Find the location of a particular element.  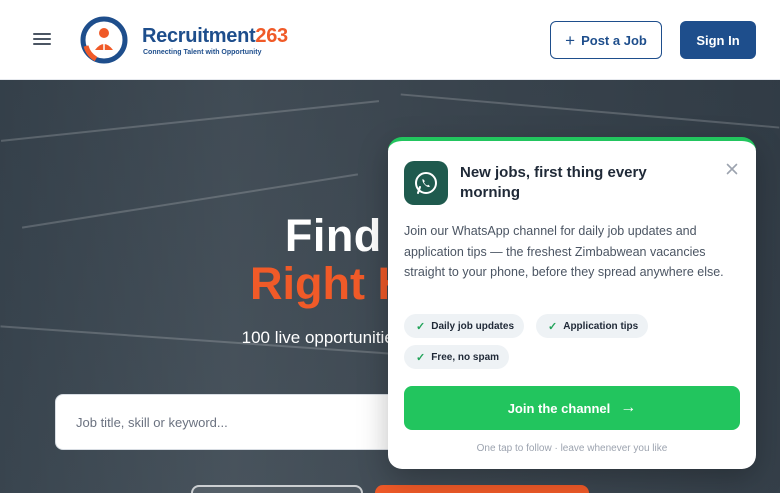

popup-title: New jobs, first thing every morning is located at coordinates (553, 182).